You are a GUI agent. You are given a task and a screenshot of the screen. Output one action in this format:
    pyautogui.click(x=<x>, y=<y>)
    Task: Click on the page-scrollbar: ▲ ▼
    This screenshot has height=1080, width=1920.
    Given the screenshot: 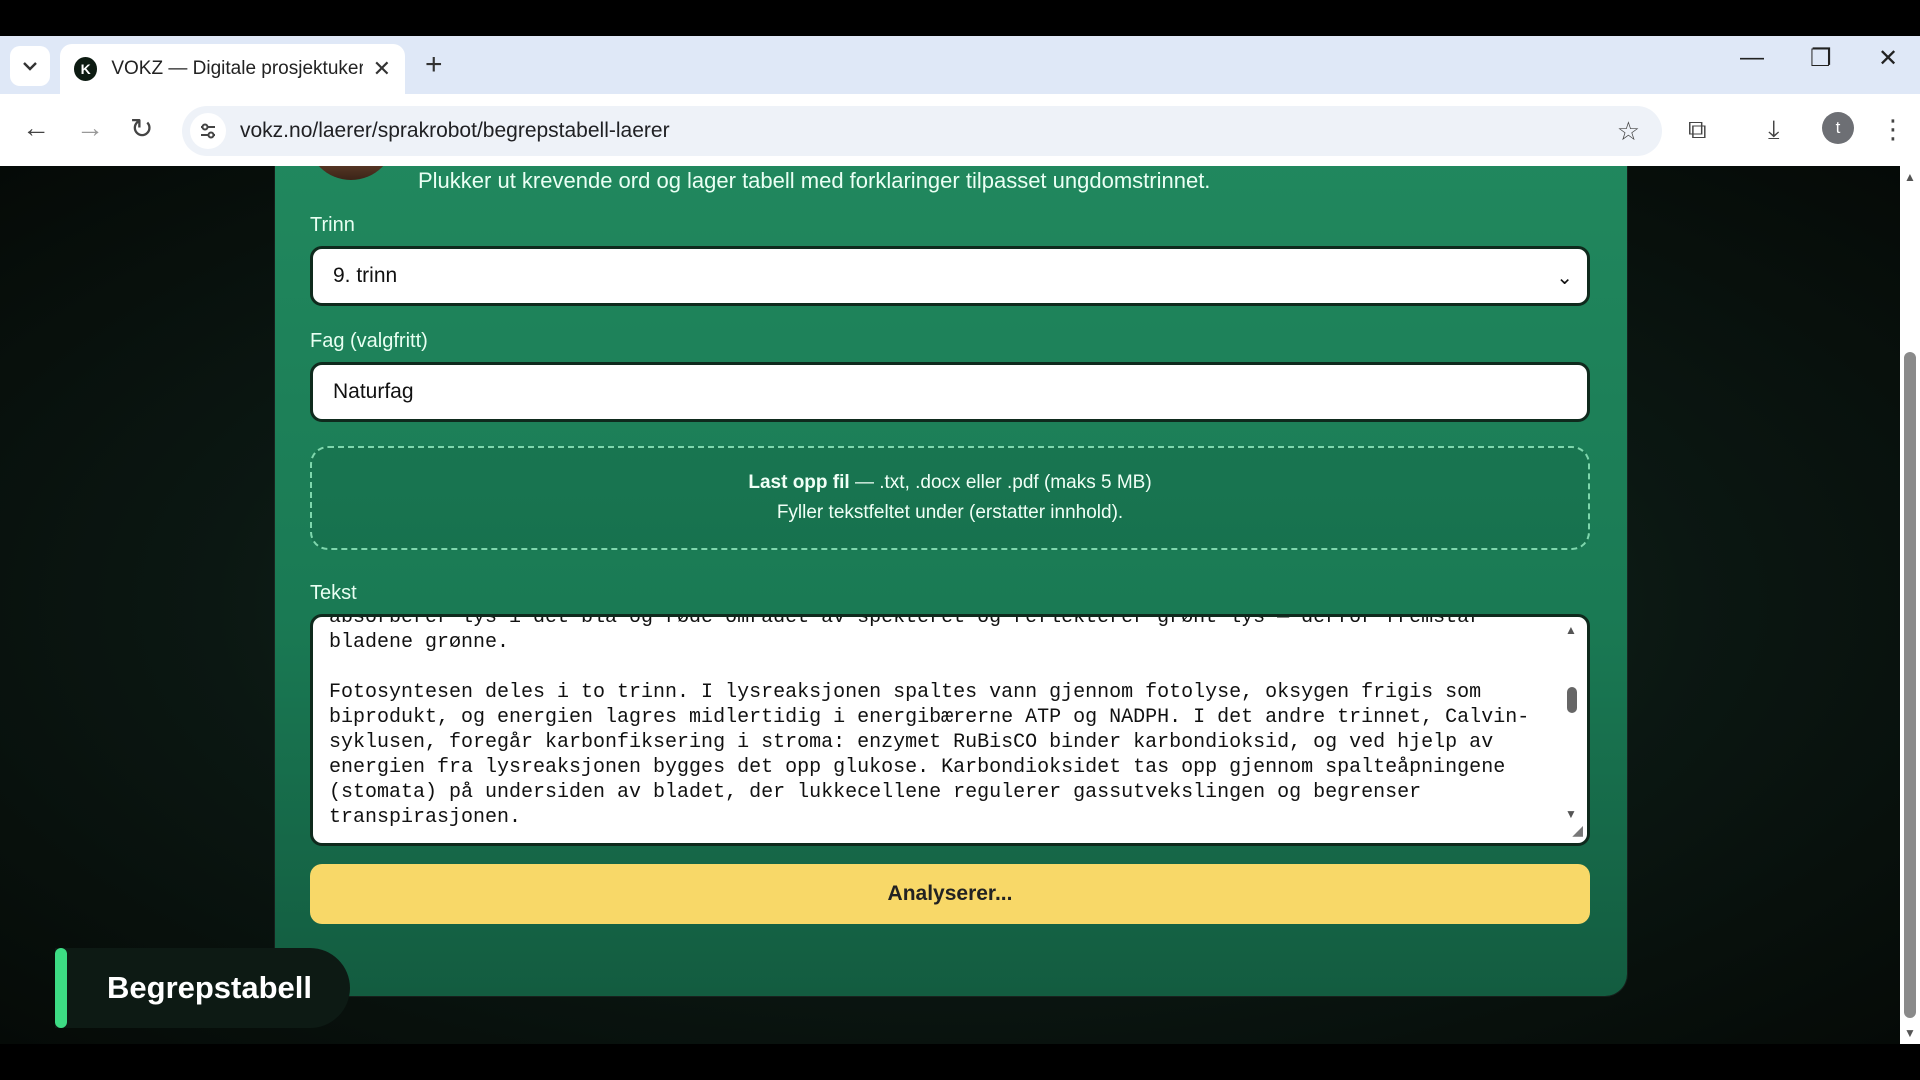 What is the action you would take?
    pyautogui.click(x=1910, y=605)
    